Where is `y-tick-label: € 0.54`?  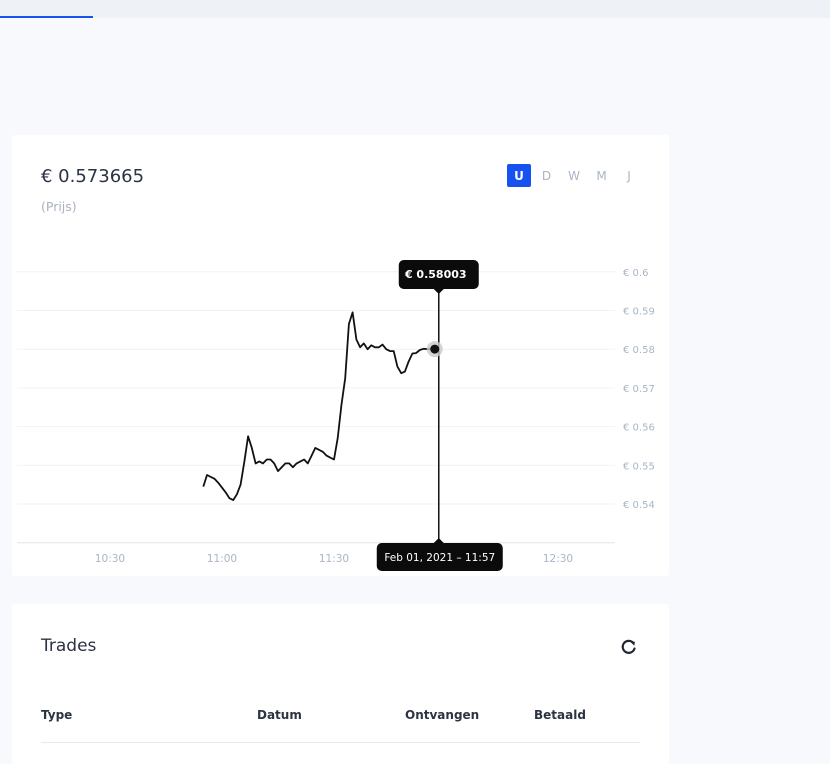
y-tick-label: € 0.54 is located at coordinates (639, 505).